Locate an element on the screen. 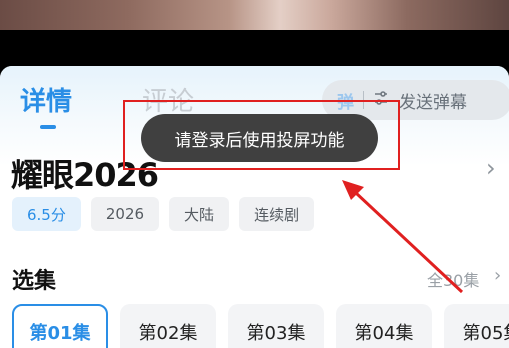 The image size is (509, 348). region-tag: 大陆 is located at coordinates (199, 214).